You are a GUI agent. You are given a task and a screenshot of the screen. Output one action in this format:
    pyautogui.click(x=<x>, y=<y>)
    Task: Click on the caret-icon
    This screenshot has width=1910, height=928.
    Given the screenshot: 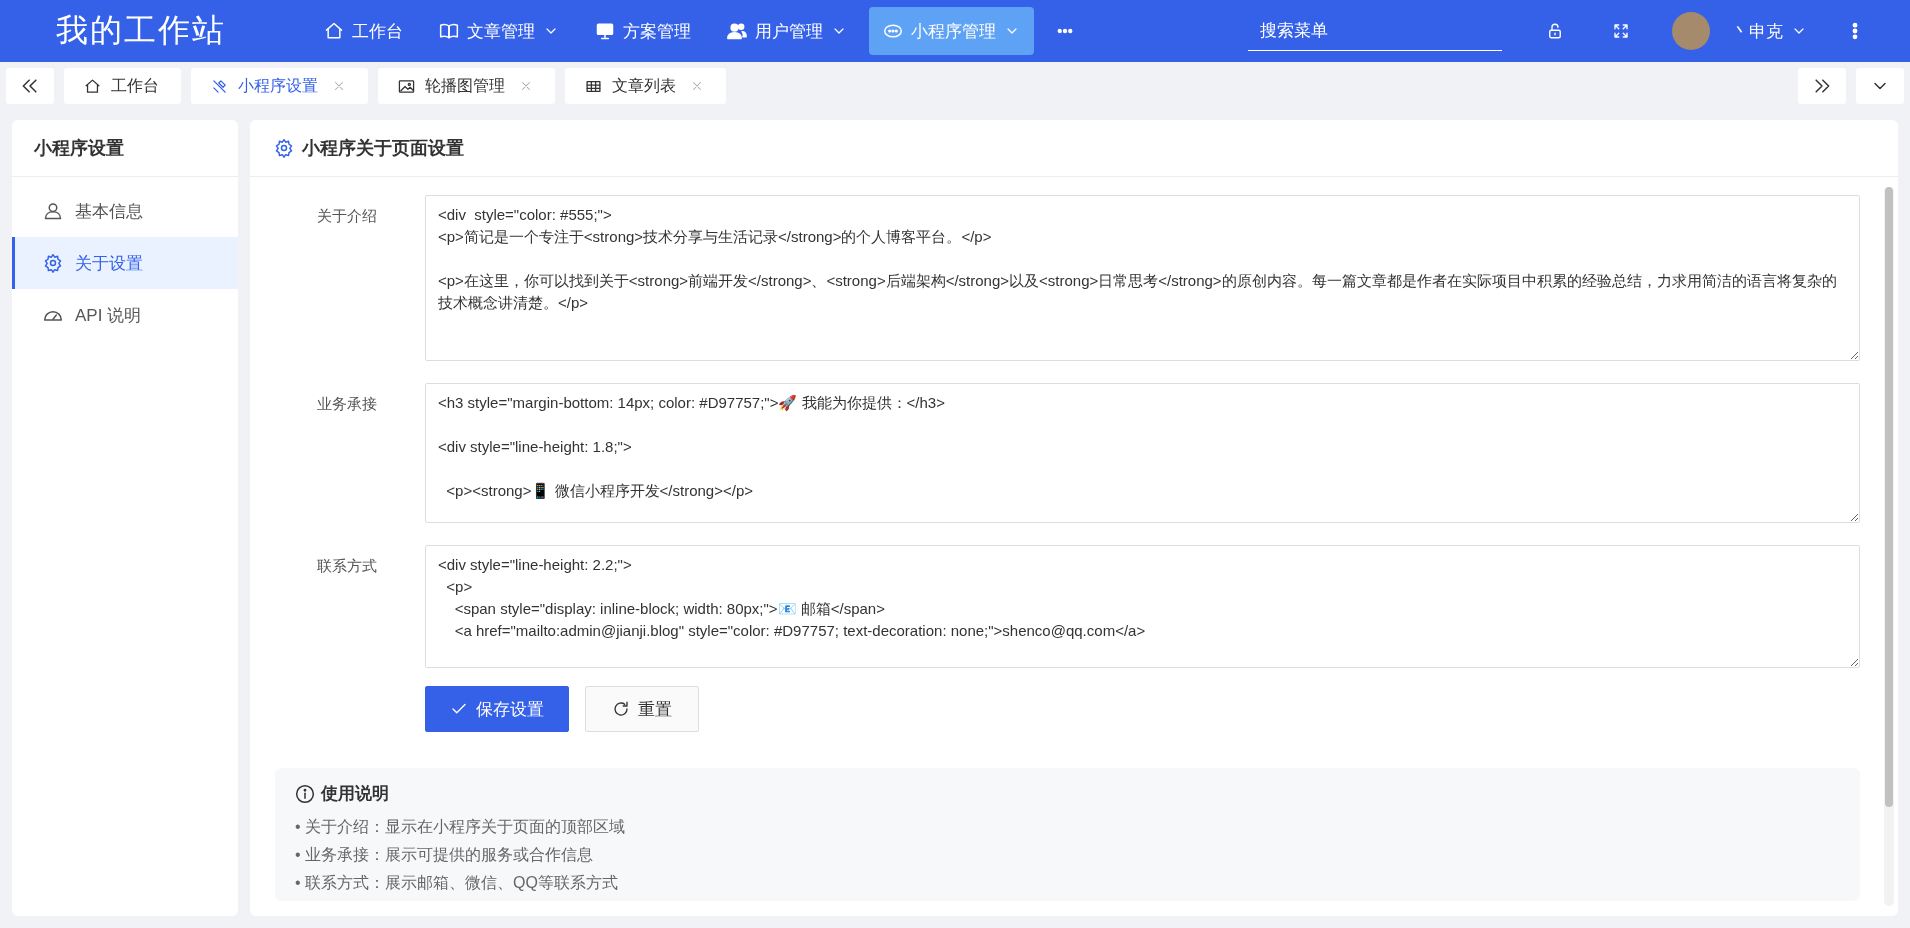 What is the action you would take?
    pyautogui.click(x=1880, y=86)
    